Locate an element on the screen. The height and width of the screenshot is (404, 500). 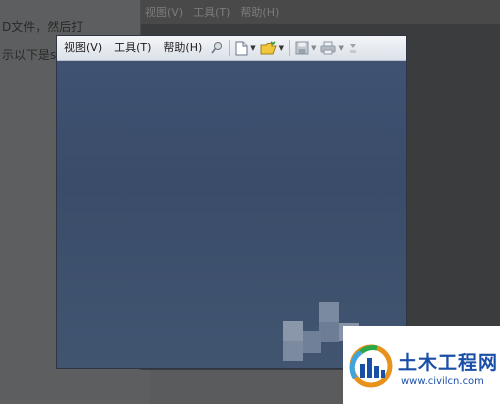
menu-help: 帮助(H) is located at coordinates (182, 48).